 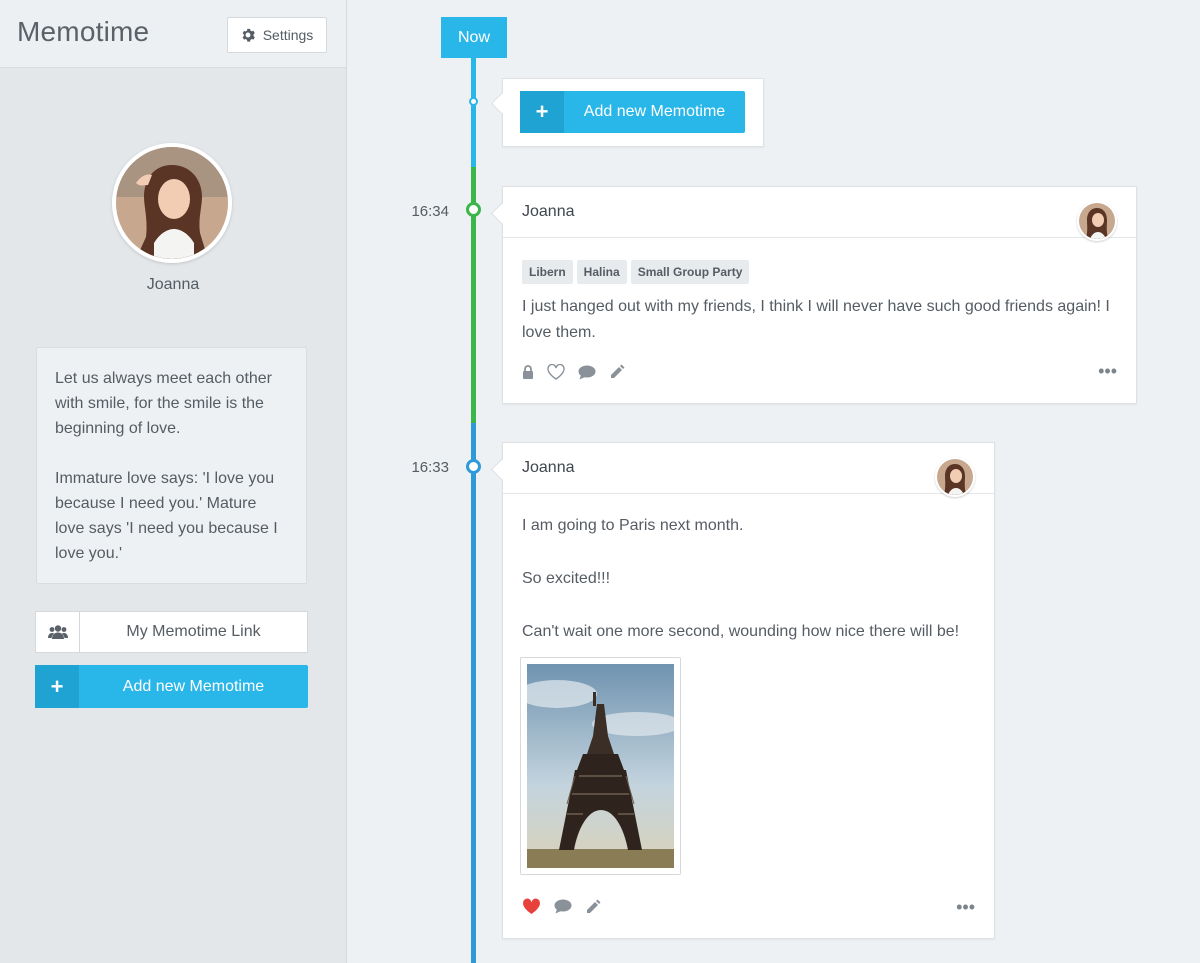 I want to click on timeline-dot, so click(x=473, y=101).